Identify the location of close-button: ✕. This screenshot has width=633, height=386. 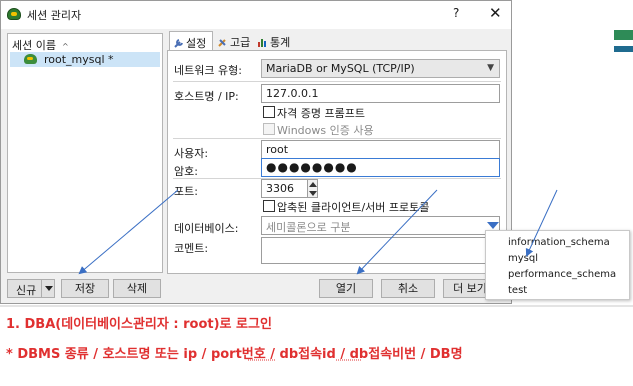
(495, 13).